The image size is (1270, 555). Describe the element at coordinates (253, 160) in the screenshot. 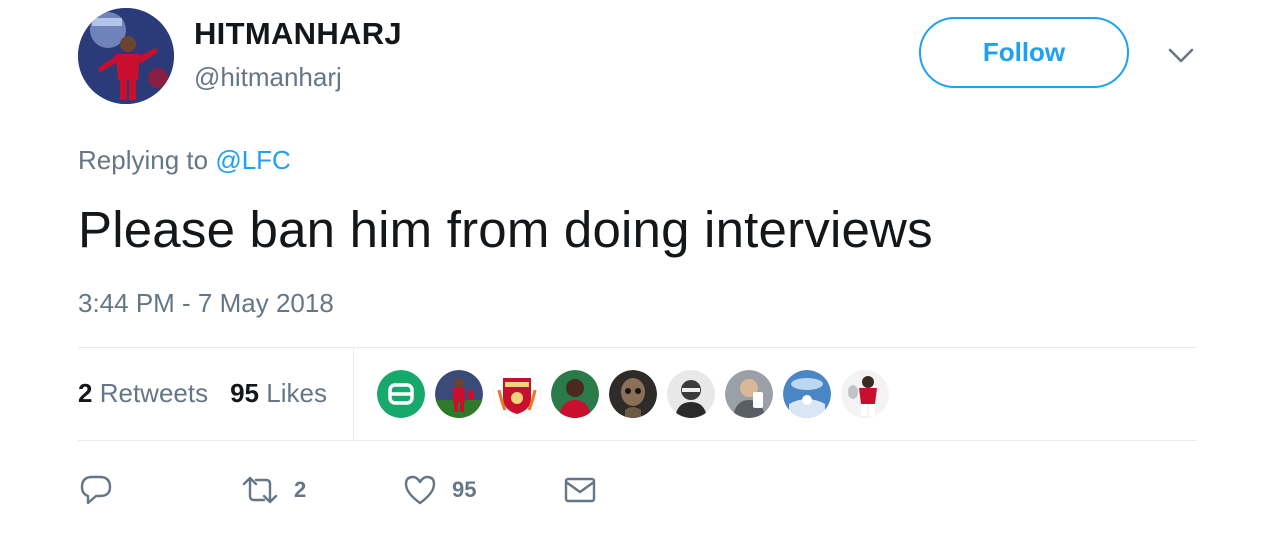

I see `mention-link: @LFC` at that location.